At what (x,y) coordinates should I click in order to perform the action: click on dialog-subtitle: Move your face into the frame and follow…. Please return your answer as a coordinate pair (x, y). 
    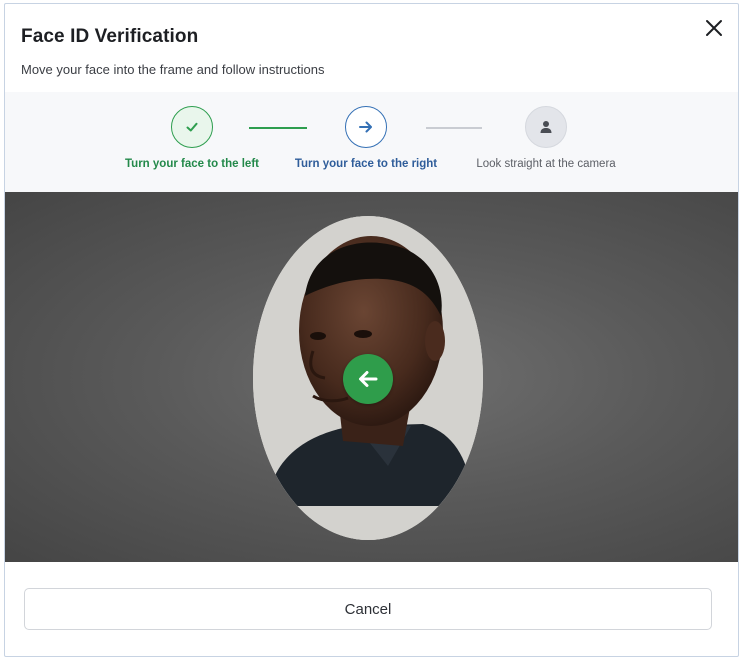
    Looking at the image, I should click on (173, 69).